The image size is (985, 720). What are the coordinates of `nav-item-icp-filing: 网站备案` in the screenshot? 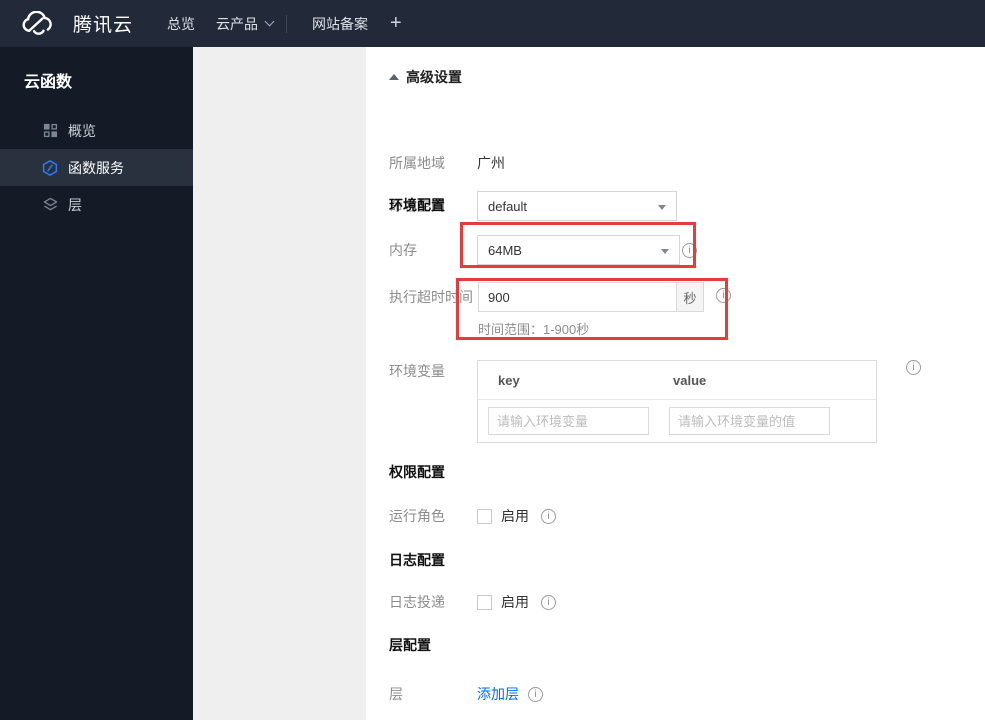 It's located at (340, 24).